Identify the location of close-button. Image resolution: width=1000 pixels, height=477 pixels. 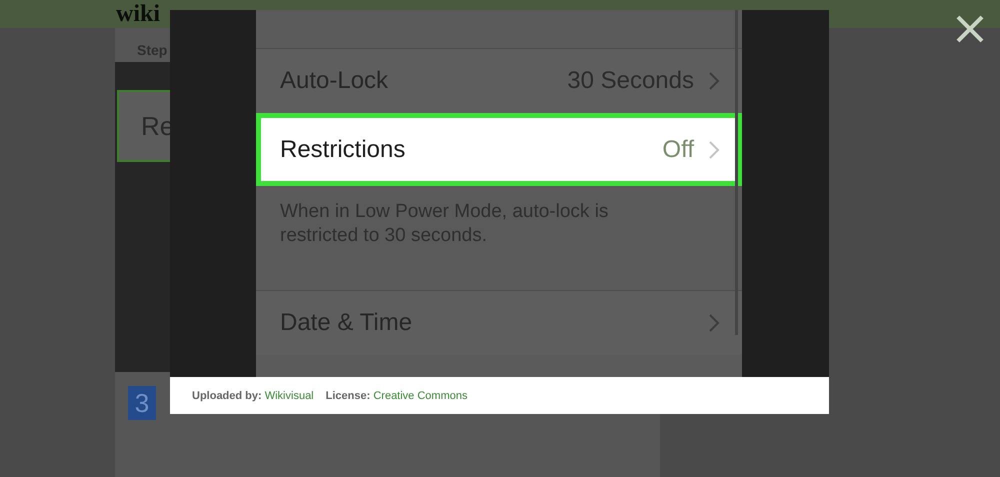
(970, 29).